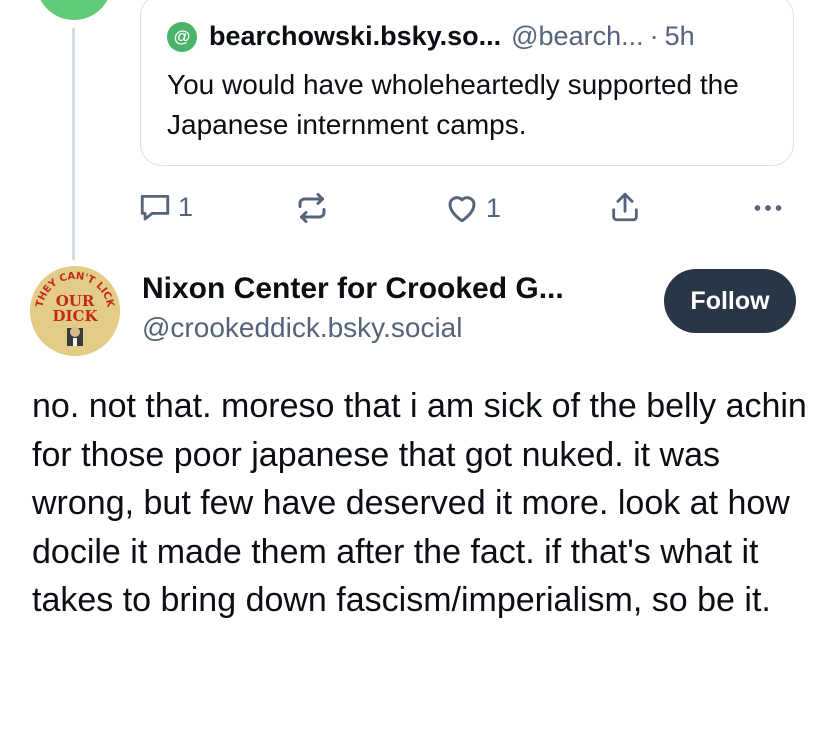  I want to click on repost-button, so click(312, 208).